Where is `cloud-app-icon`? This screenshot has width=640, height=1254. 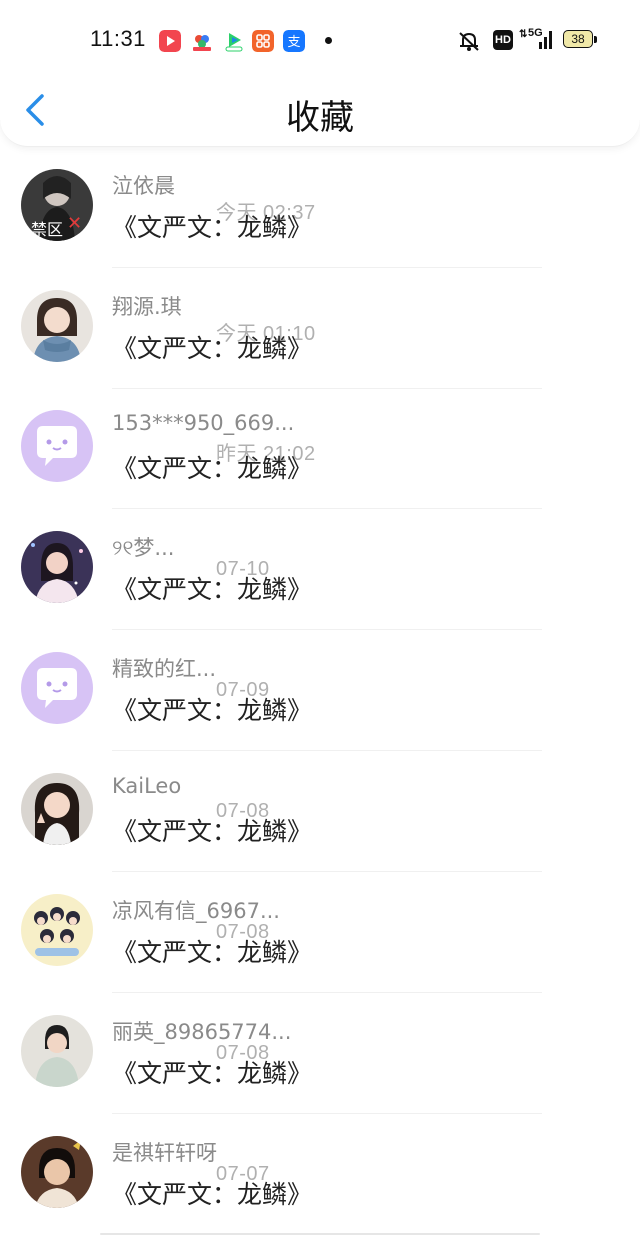 cloud-app-icon is located at coordinates (202, 43).